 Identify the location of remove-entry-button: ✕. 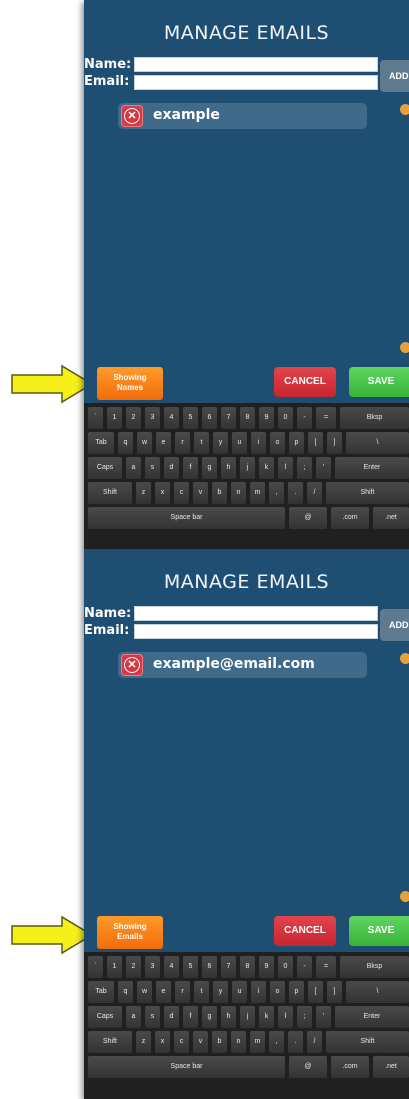
(132, 665).